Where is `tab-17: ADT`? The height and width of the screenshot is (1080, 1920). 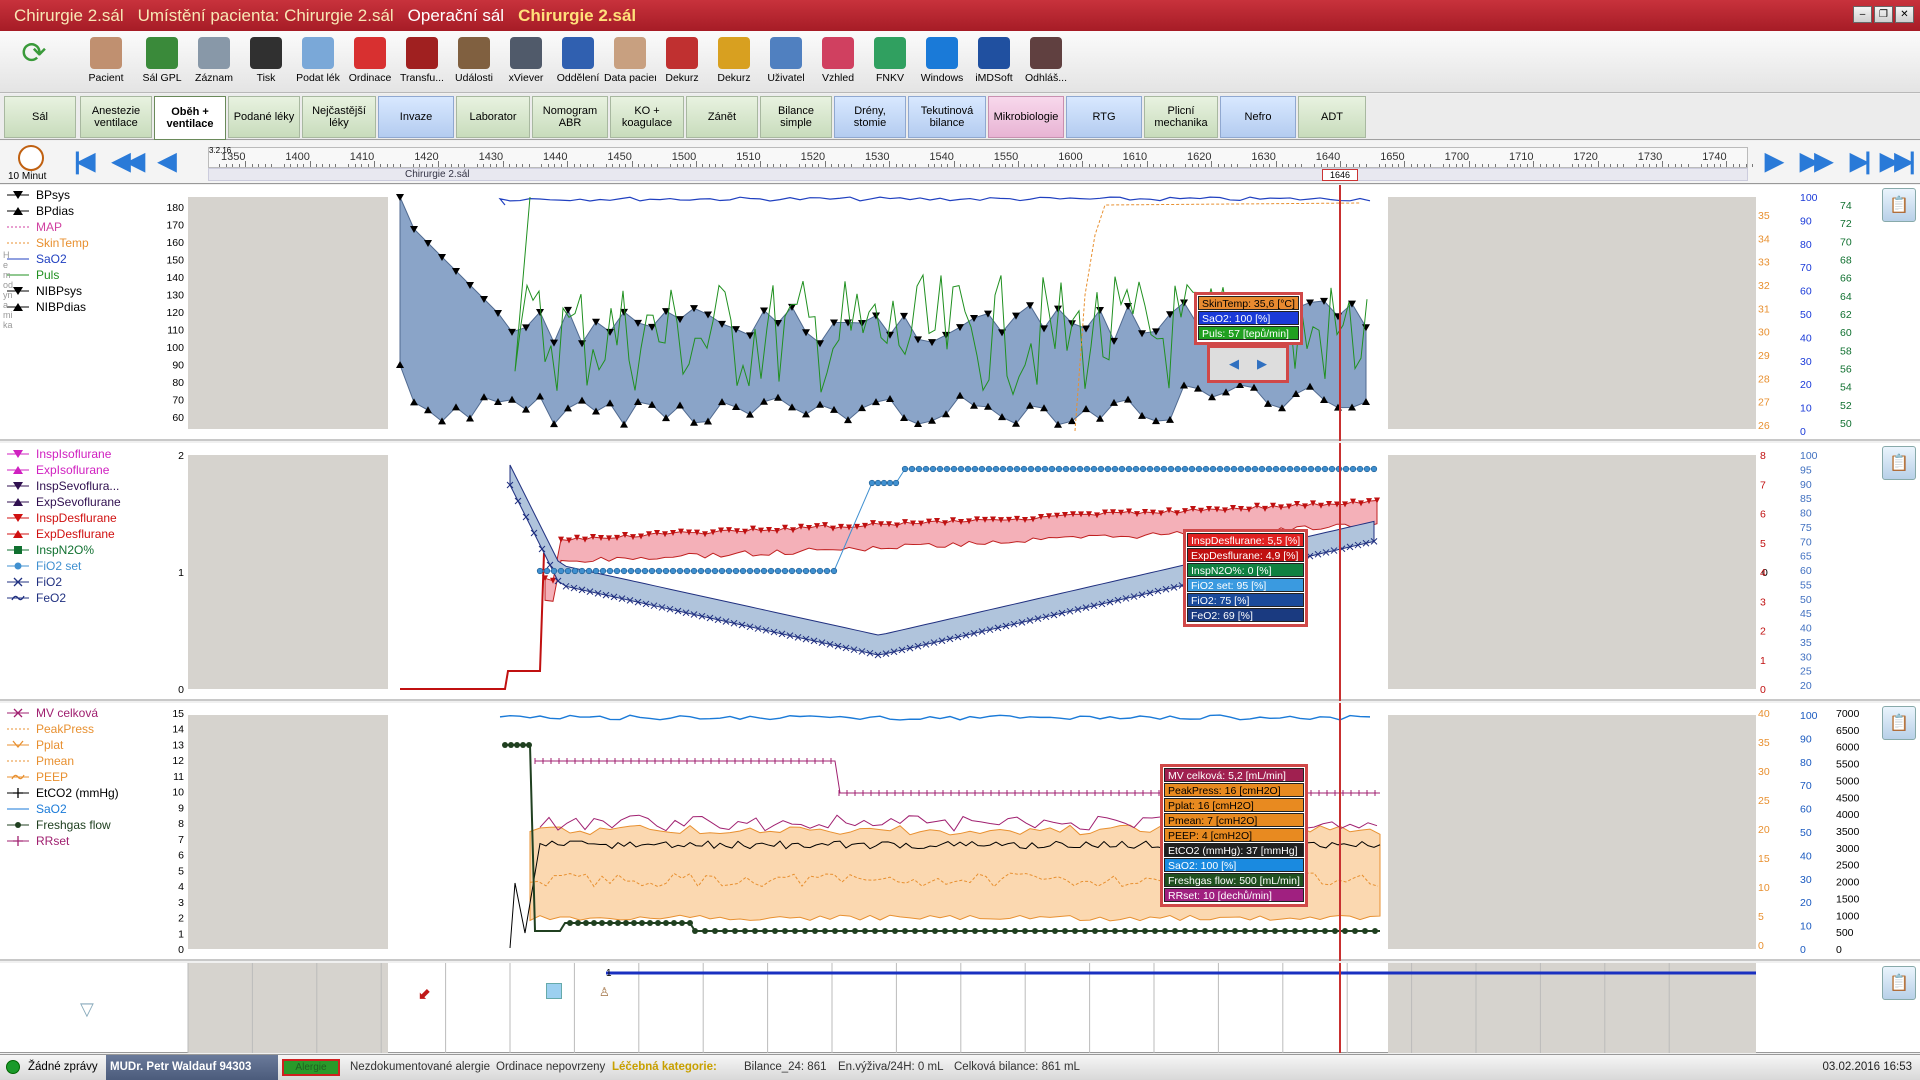 tab-17: ADT is located at coordinates (1332, 117).